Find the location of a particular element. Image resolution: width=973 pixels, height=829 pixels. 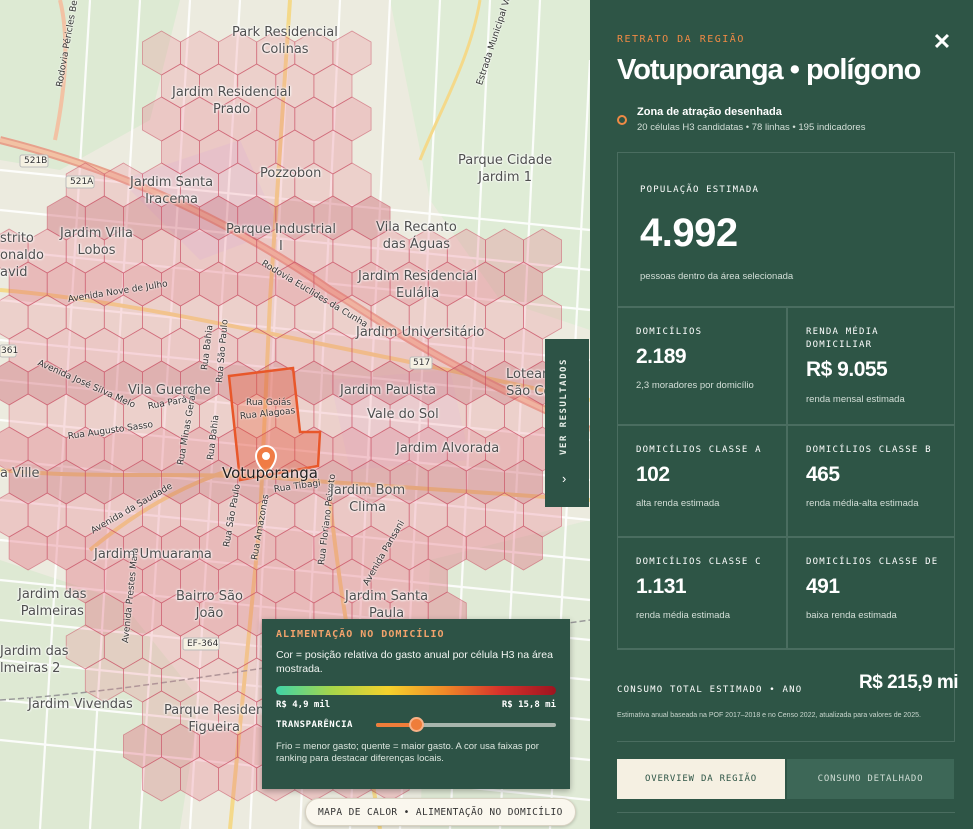

neighborhood-label: Jardim Residencial Eulália is located at coordinates (418, 285).